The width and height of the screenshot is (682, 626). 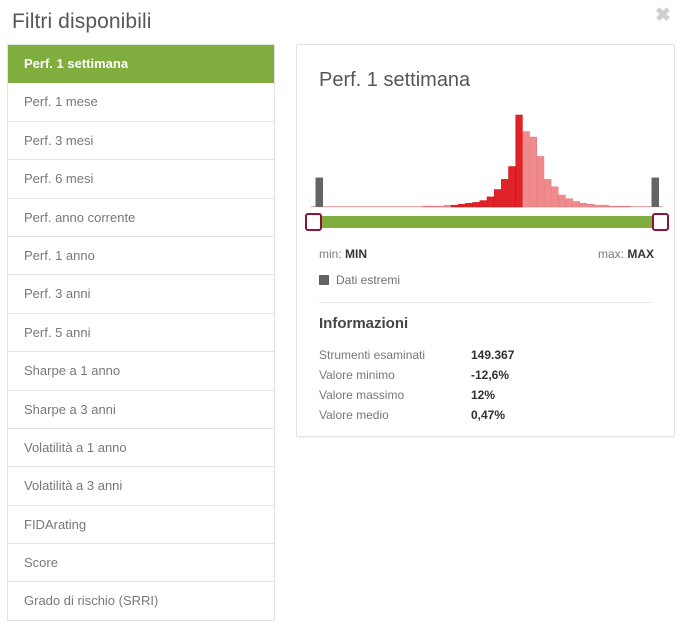 I want to click on info-row-key: Valore medio, so click(x=354, y=415).